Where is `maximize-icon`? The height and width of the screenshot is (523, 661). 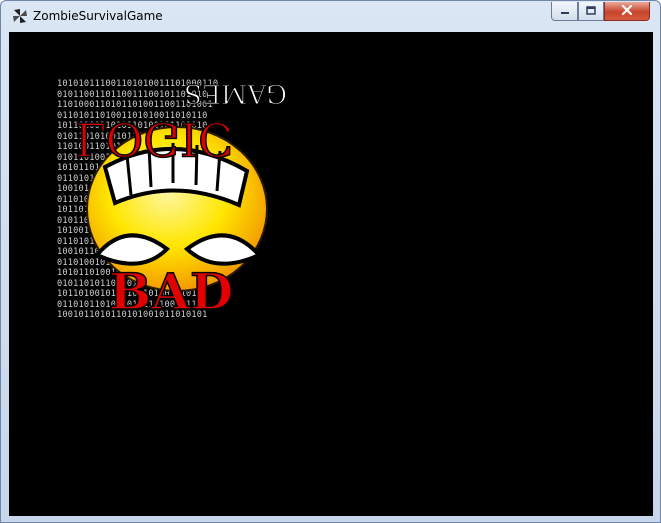 maximize-icon is located at coordinates (591, 11).